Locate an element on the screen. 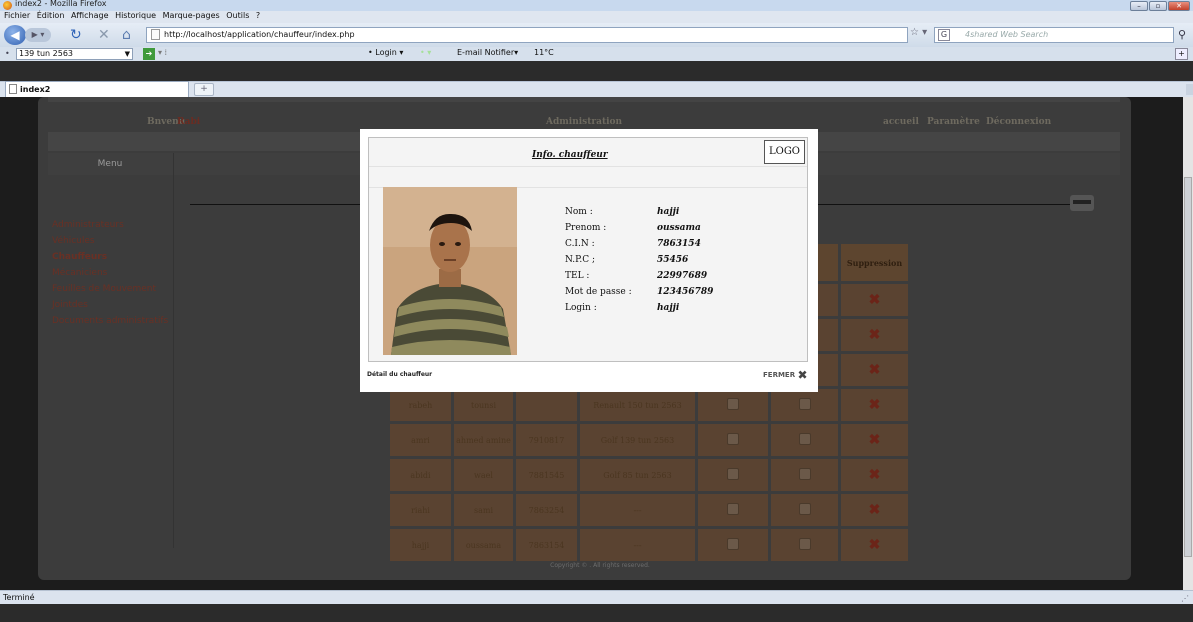 The width and height of the screenshot is (1193, 622). menu-fichier: Fichier is located at coordinates (17, 15).